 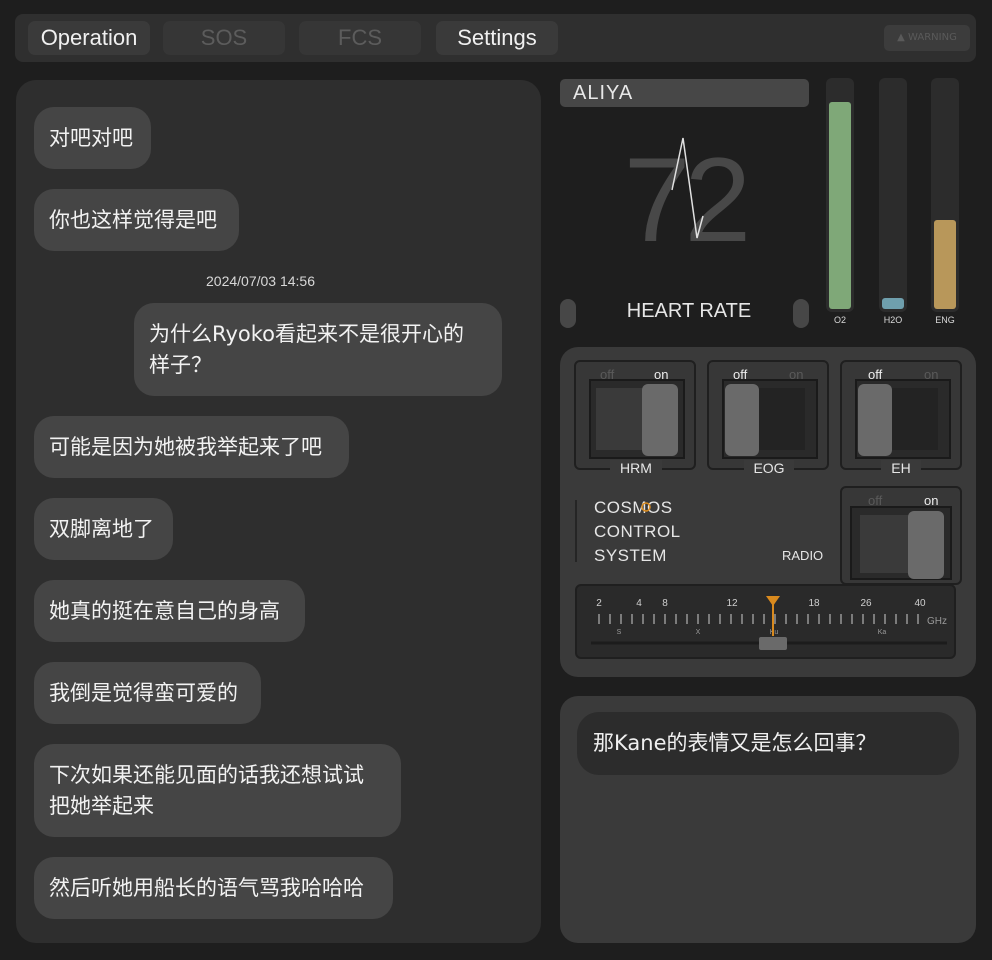 What do you see at coordinates (769, 468) in the screenshot?
I see `switch-eog-label: EOG` at bounding box center [769, 468].